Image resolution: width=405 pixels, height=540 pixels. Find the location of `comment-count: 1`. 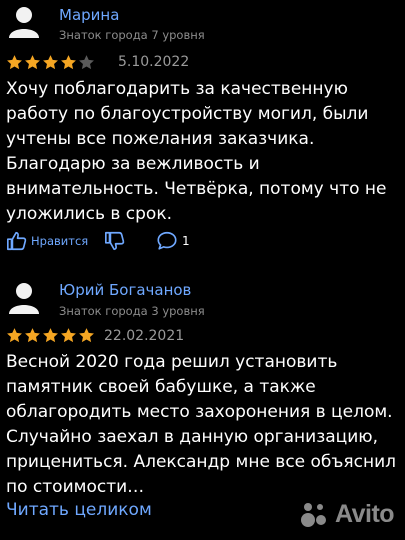

comment-count: 1 is located at coordinates (186, 241).